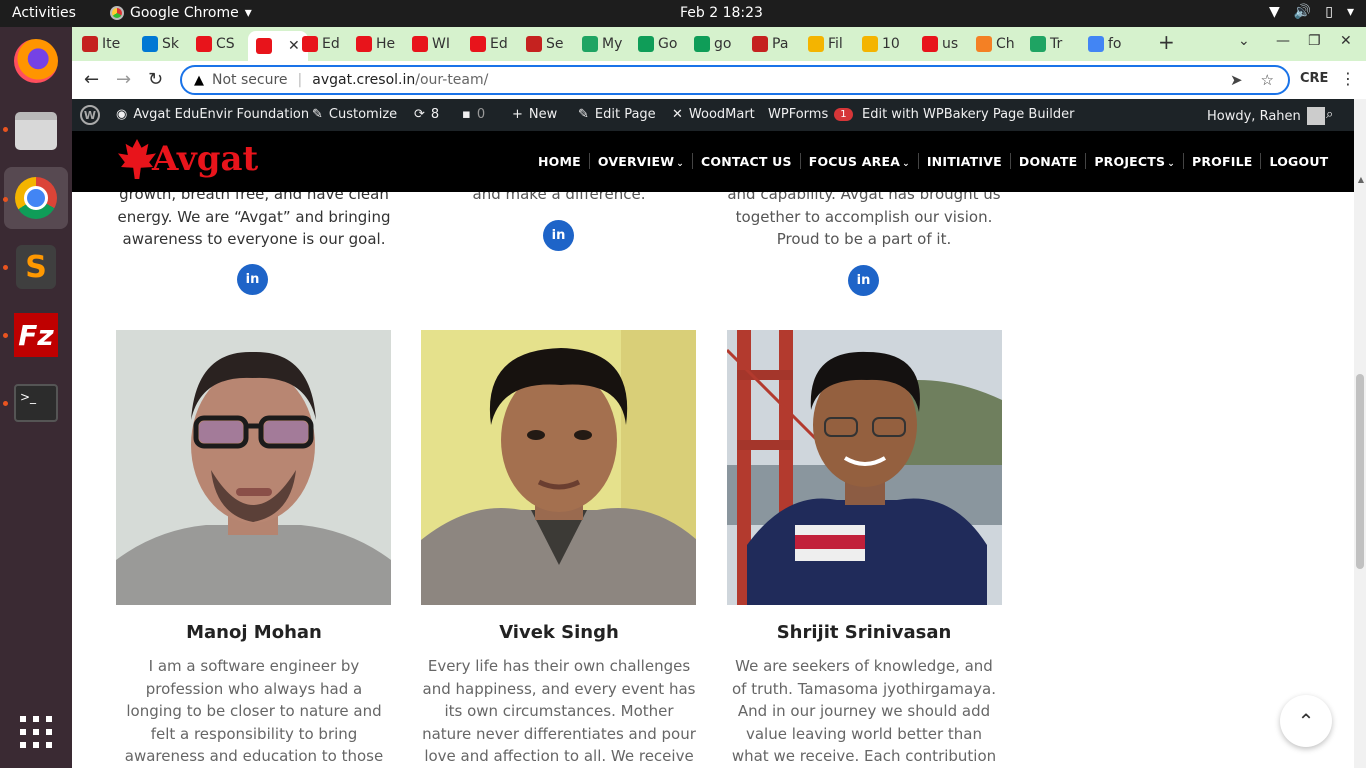 Image resolution: width=1366 pixels, height=768 pixels. What do you see at coordinates (545, 44) in the screenshot?
I see `browser-tab: Se` at bounding box center [545, 44].